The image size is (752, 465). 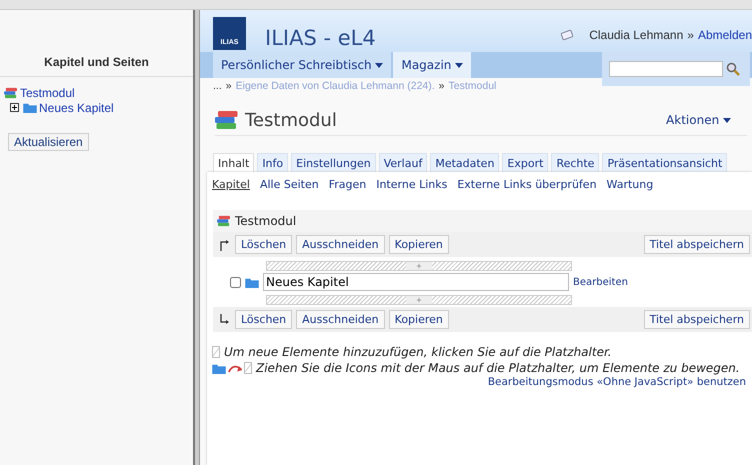 I want to click on tab: Rechte, so click(x=575, y=162).